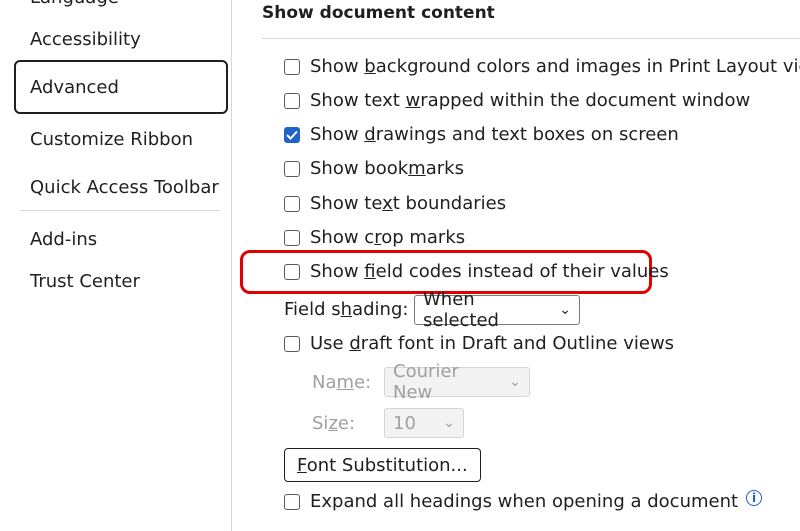 This screenshot has height=531, width=800. Describe the element at coordinates (489, 271) in the screenshot. I see `option-label: Show field codes instead of their values` at that location.